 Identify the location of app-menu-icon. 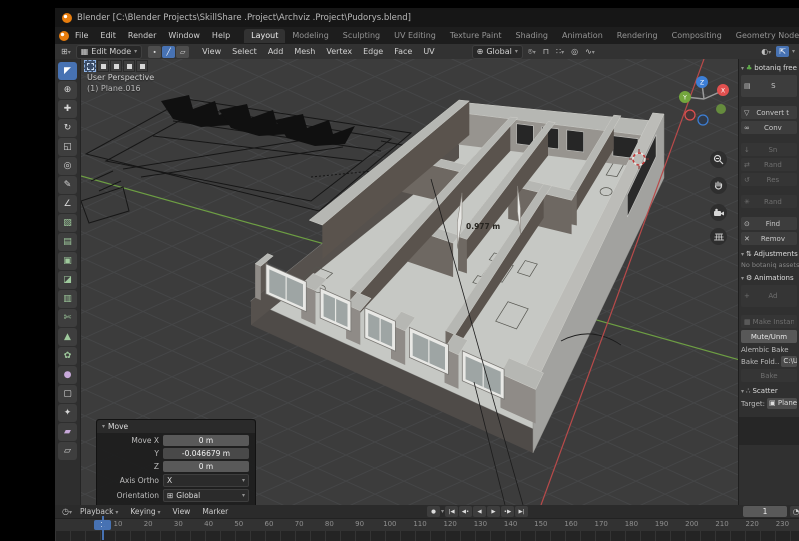
(64, 35).